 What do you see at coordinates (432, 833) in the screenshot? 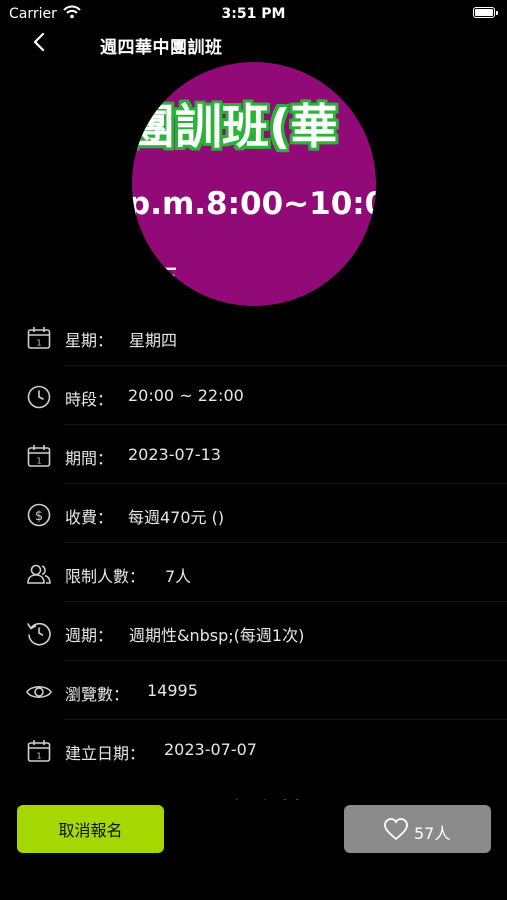
I see `like-count: 57人` at bounding box center [432, 833].